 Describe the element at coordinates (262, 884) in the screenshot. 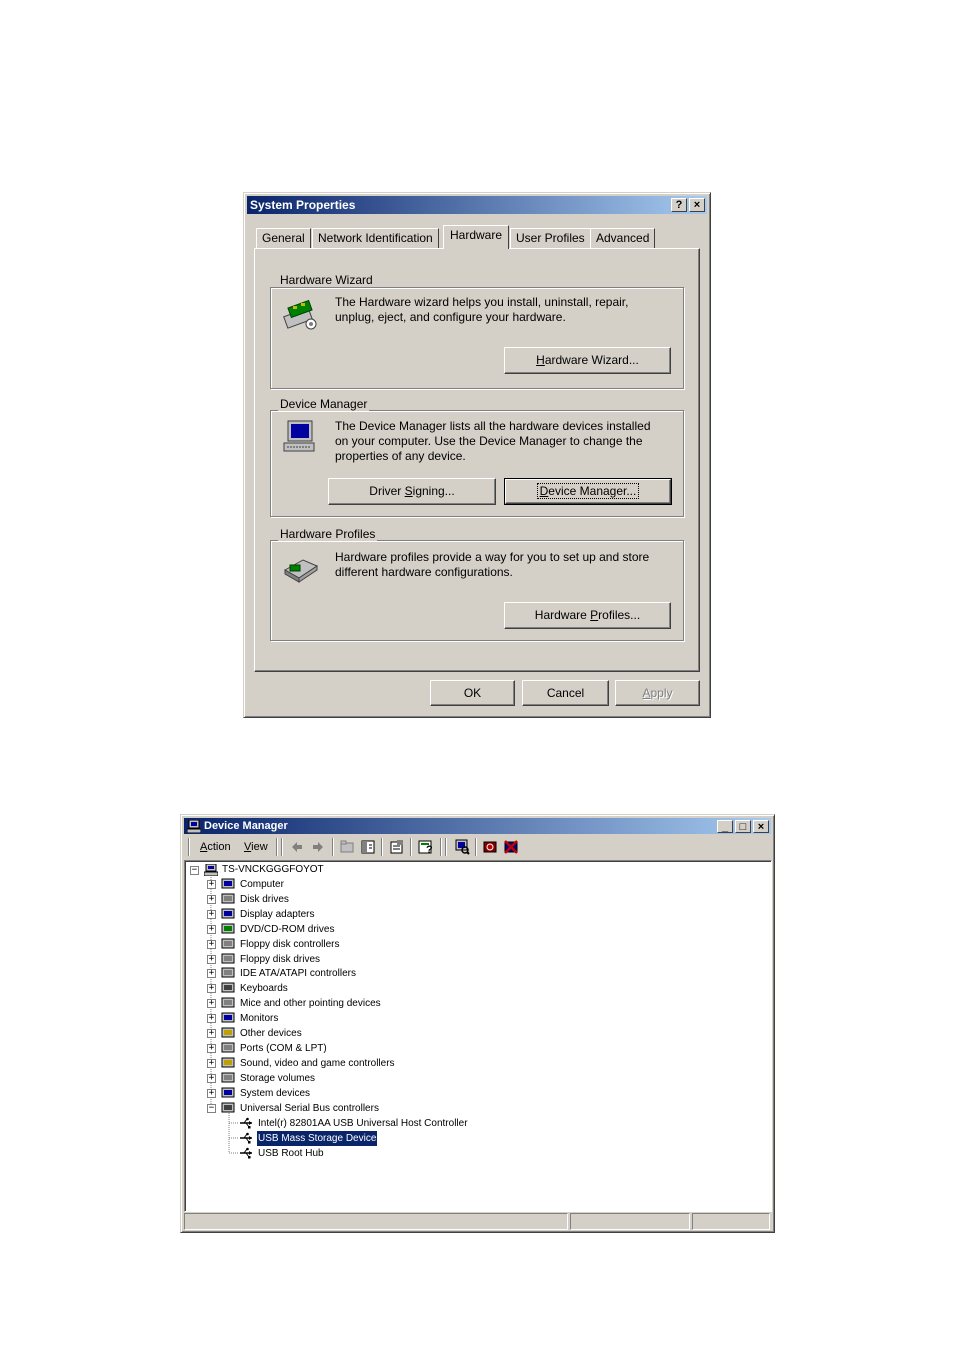

I see `device-category-item: Computer` at that location.